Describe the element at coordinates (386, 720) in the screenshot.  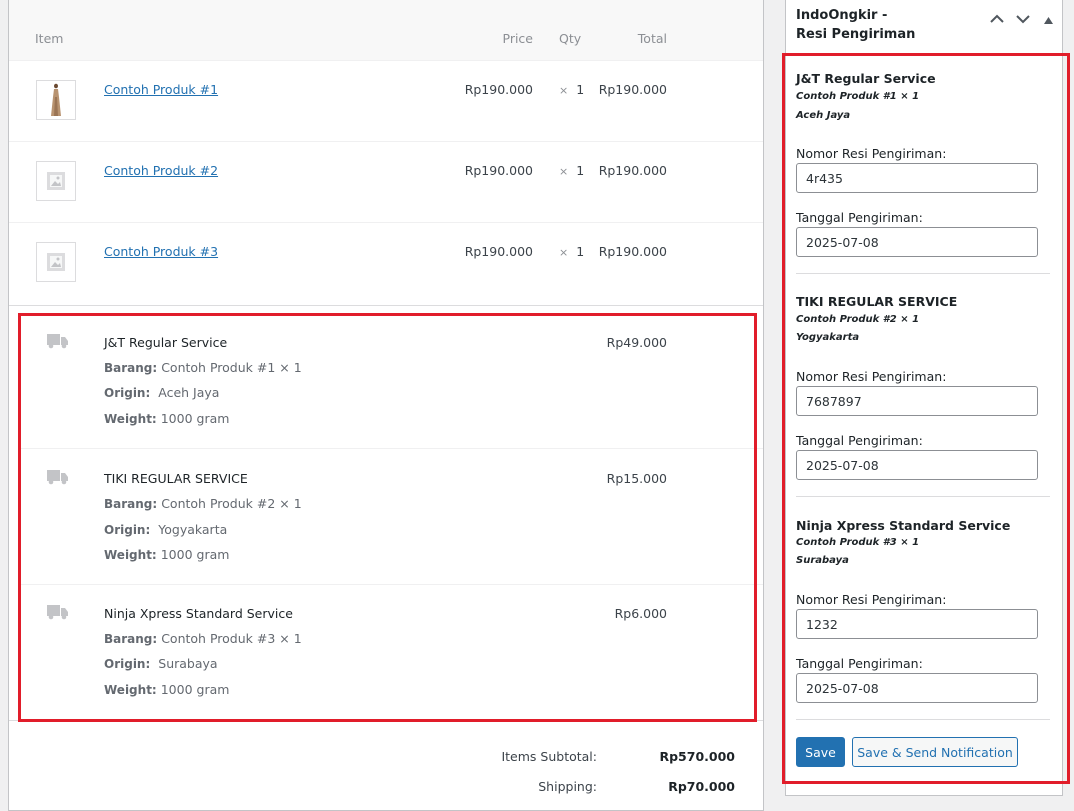
I see `totals-divider` at that location.